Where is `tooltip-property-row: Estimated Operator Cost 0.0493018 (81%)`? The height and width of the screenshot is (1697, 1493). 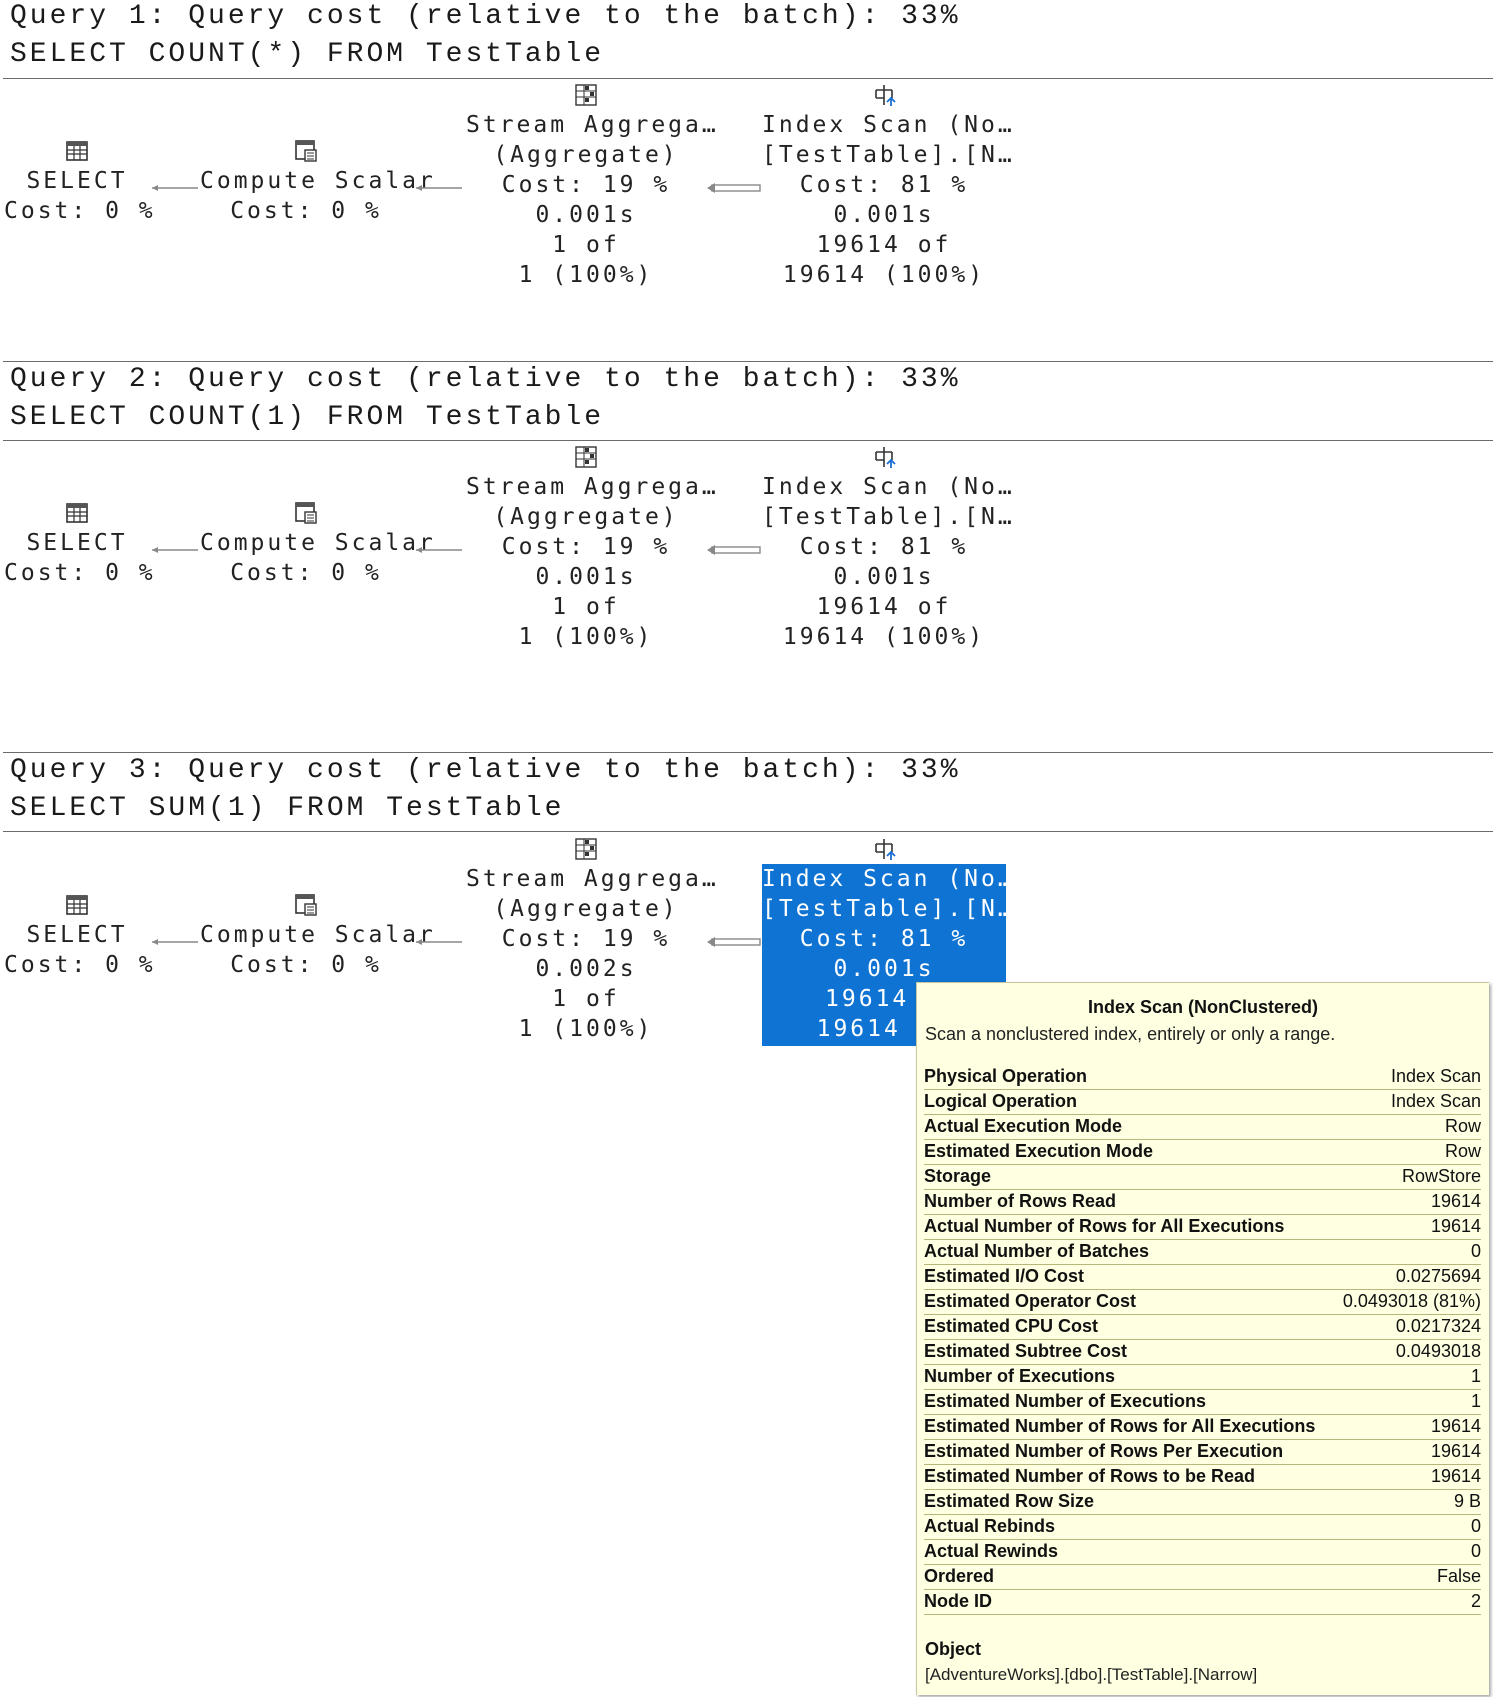
tooltip-property-row: Estimated Operator Cost 0.0493018 (81%) is located at coordinates (1202, 1302).